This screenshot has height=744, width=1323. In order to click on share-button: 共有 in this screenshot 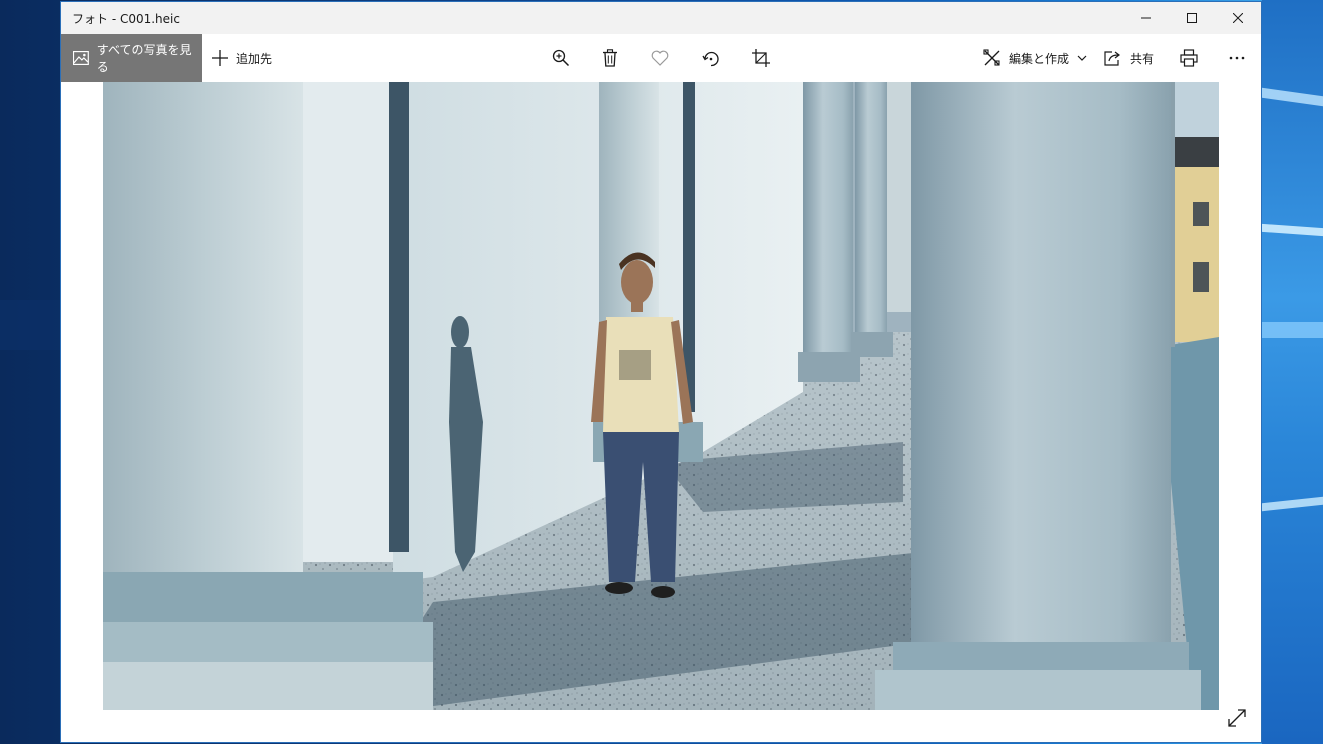, I will do `click(1129, 58)`.